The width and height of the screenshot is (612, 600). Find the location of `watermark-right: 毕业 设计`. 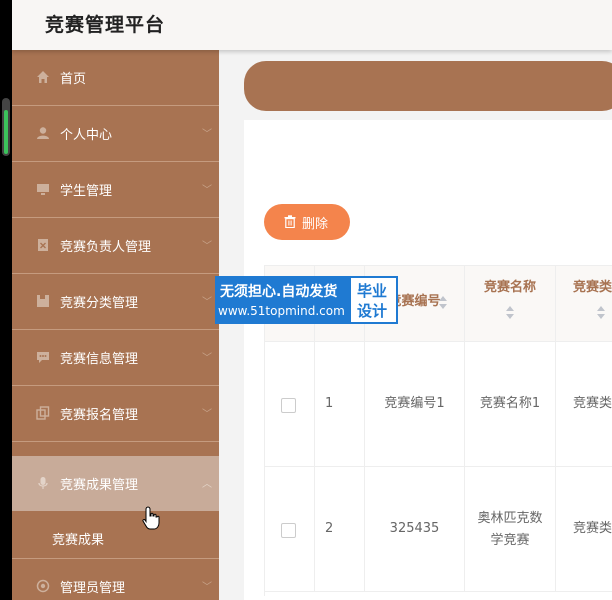

watermark-right: 毕业 设计 is located at coordinates (373, 300).